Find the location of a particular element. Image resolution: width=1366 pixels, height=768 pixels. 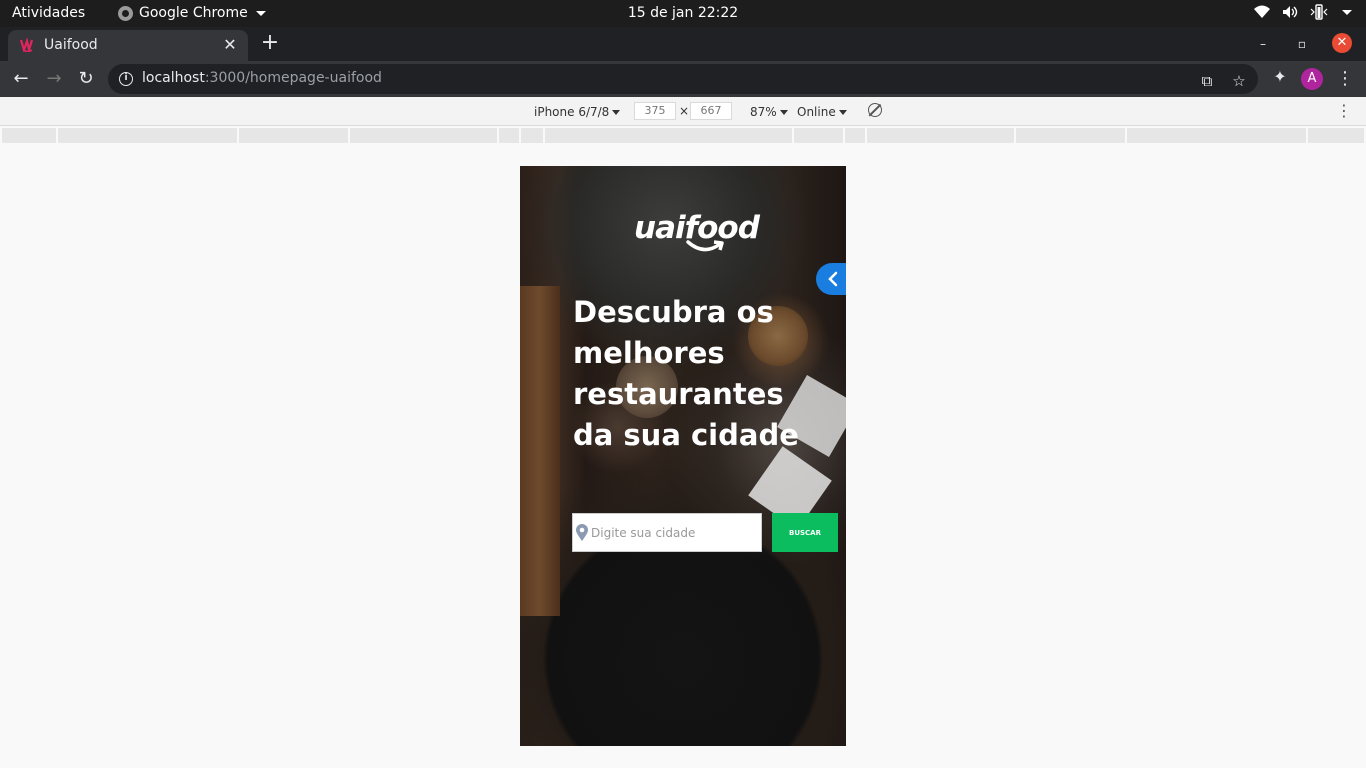

media-query-bar is located at coordinates (683, 135).